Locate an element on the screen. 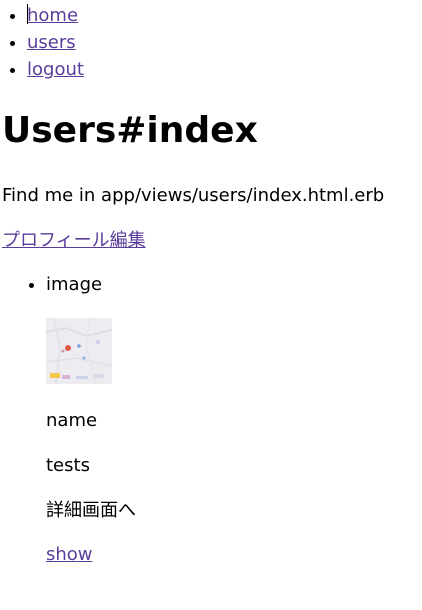 This screenshot has height=610, width=422. home-link: home is located at coordinates (52, 15).